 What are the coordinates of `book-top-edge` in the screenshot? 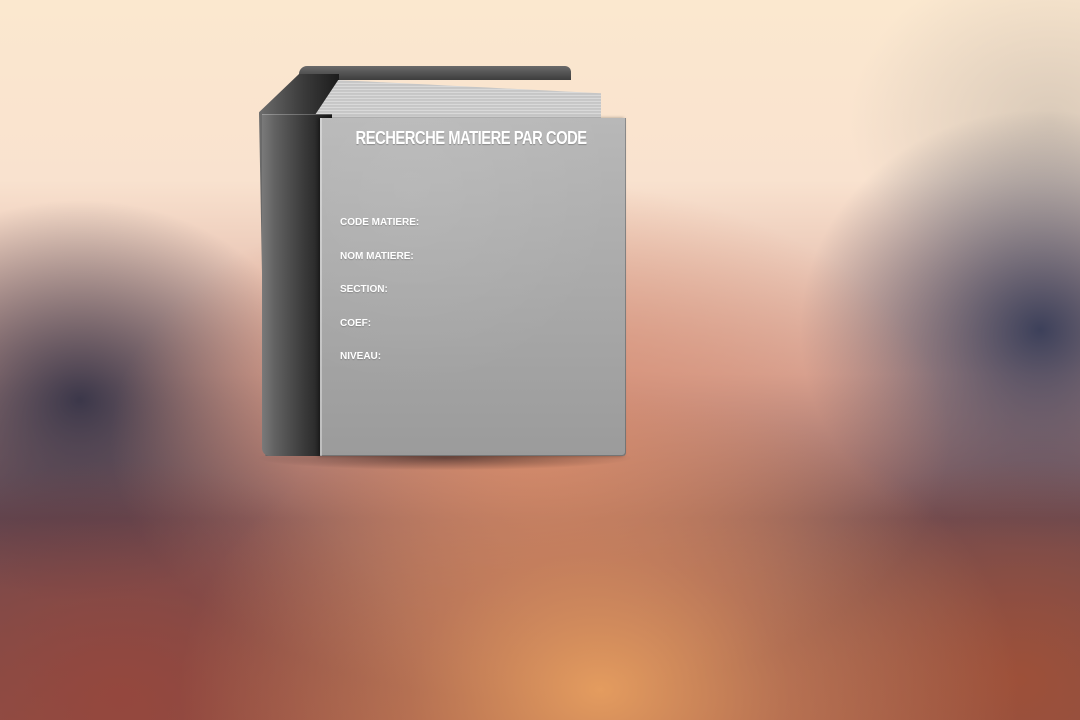 It's located at (435, 73).